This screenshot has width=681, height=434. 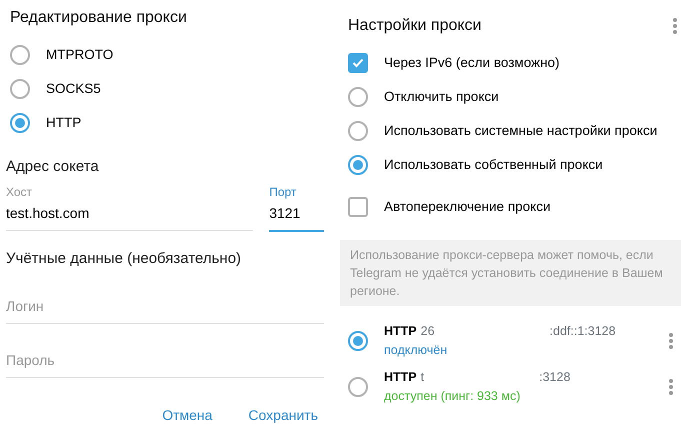 I want to click on section-title: Адрес сокета, so click(x=53, y=167).